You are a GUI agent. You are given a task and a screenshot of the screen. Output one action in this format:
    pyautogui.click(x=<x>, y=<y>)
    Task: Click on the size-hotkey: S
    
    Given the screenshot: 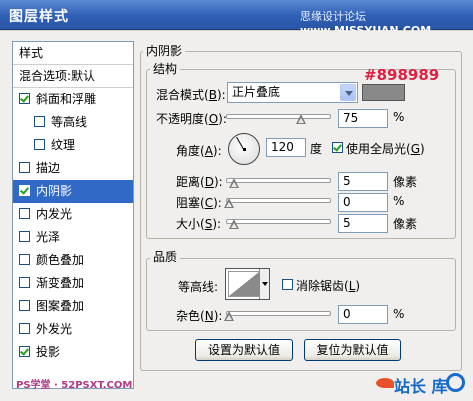 What is the action you would take?
    pyautogui.click(x=208, y=224)
    